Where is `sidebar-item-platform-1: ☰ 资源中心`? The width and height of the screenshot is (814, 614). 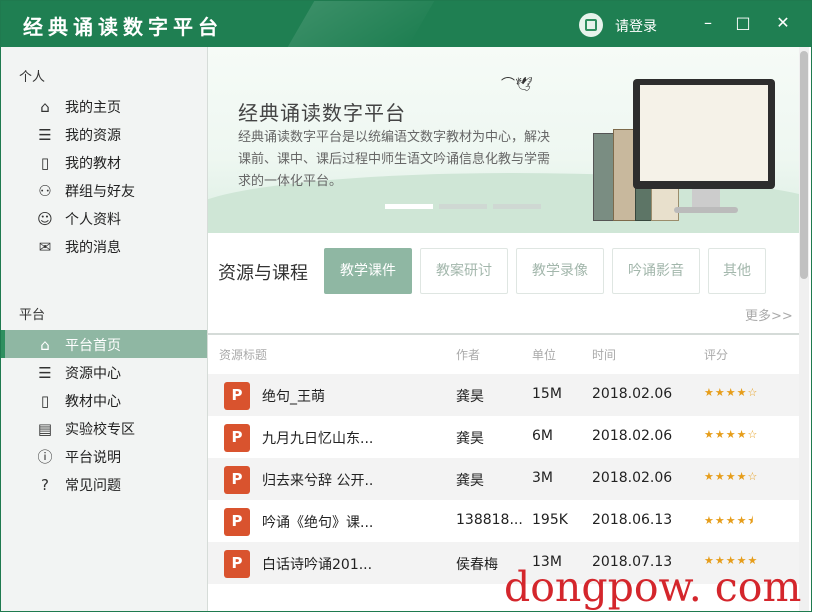
sidebar-item-platform-1: ☰ 资源中心 is located at coordinates (104, 372).